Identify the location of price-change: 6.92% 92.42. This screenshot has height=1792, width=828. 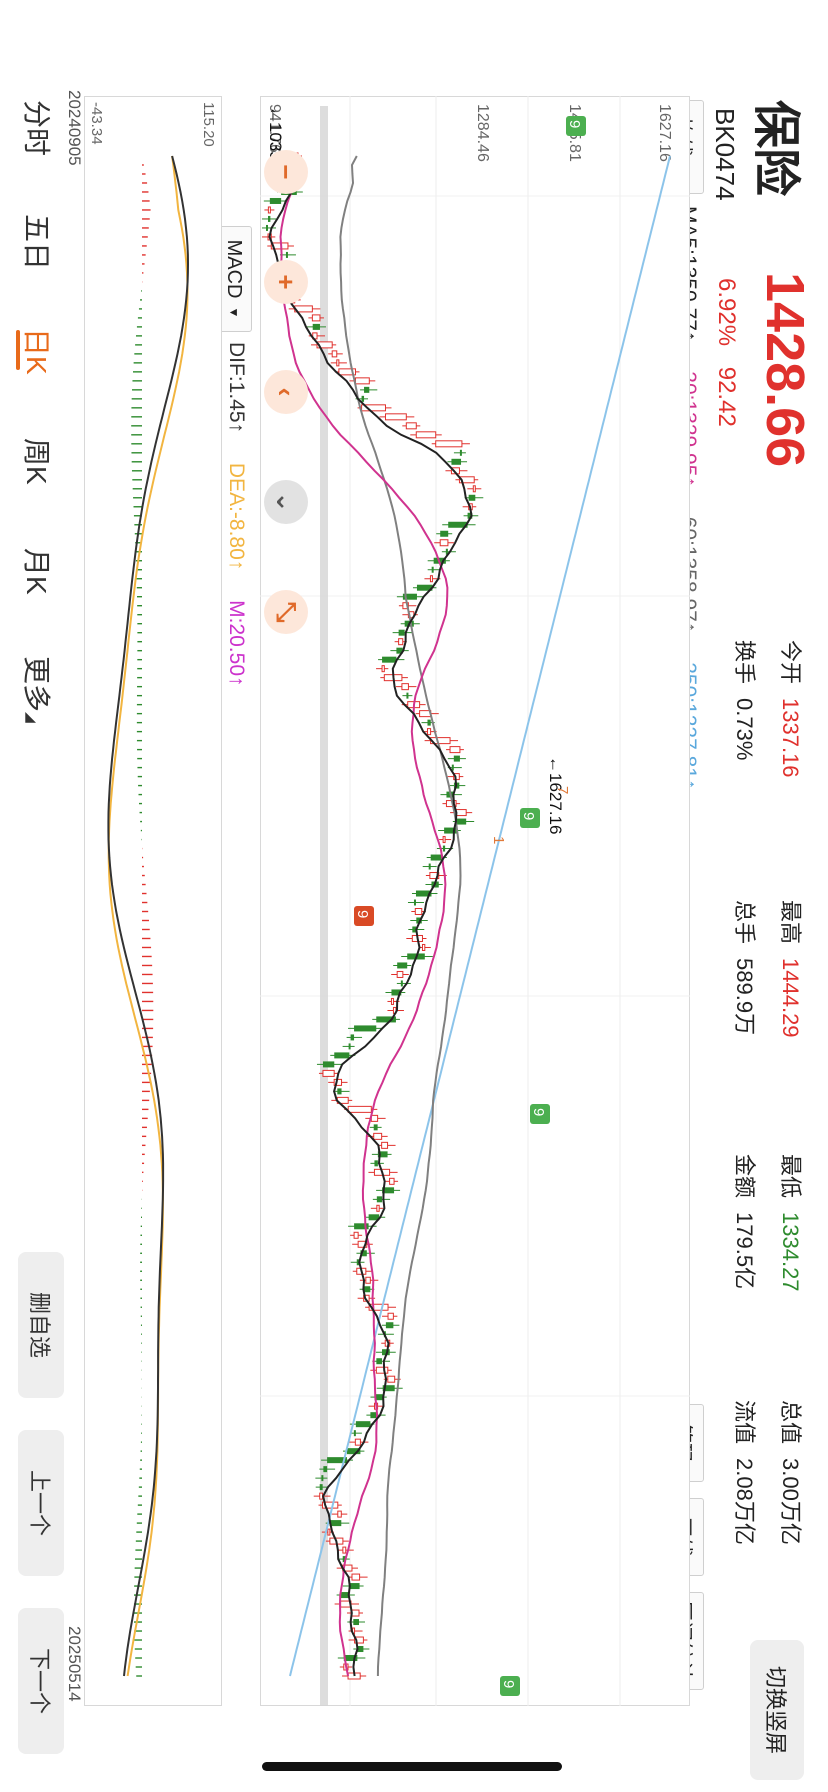
(726, 352).